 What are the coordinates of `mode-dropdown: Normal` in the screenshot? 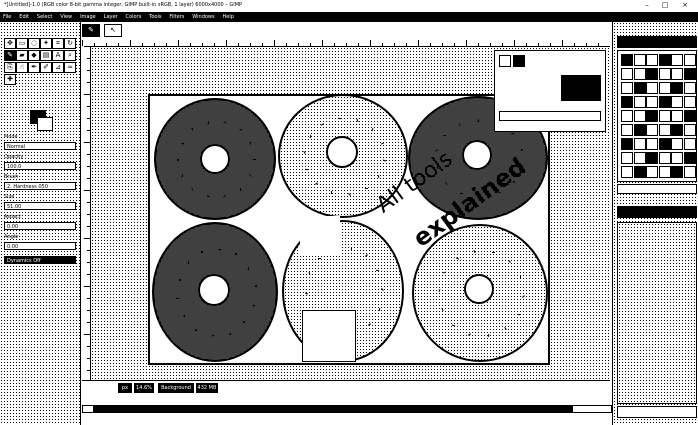 It's located at (40, 146).